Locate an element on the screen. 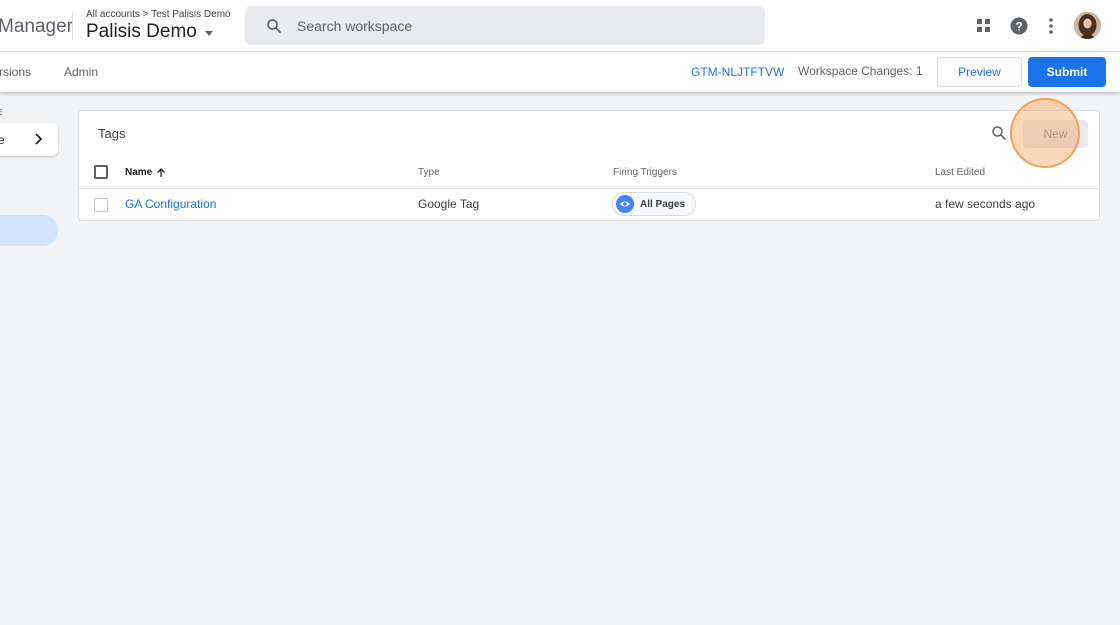  column-header-type: Type is located at coordinates (429, 172).